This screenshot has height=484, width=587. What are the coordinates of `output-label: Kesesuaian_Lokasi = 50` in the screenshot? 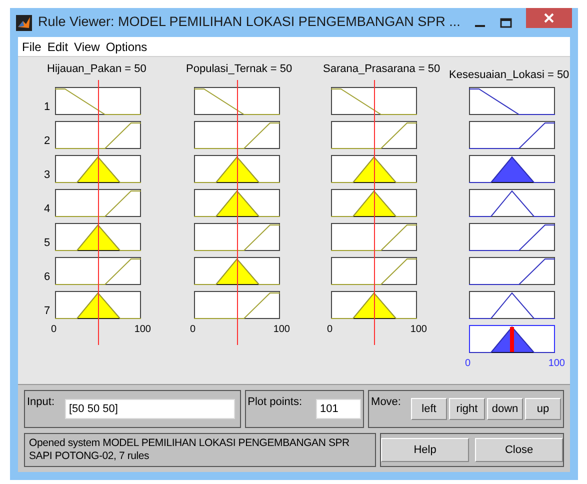 It's located at (509, 75).